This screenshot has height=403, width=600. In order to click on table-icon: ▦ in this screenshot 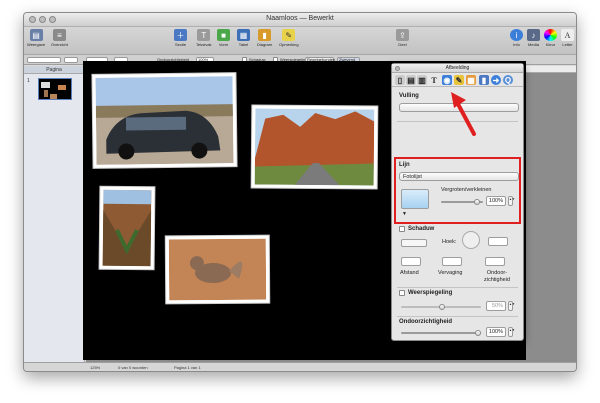, I will do `click(243, 35)`.